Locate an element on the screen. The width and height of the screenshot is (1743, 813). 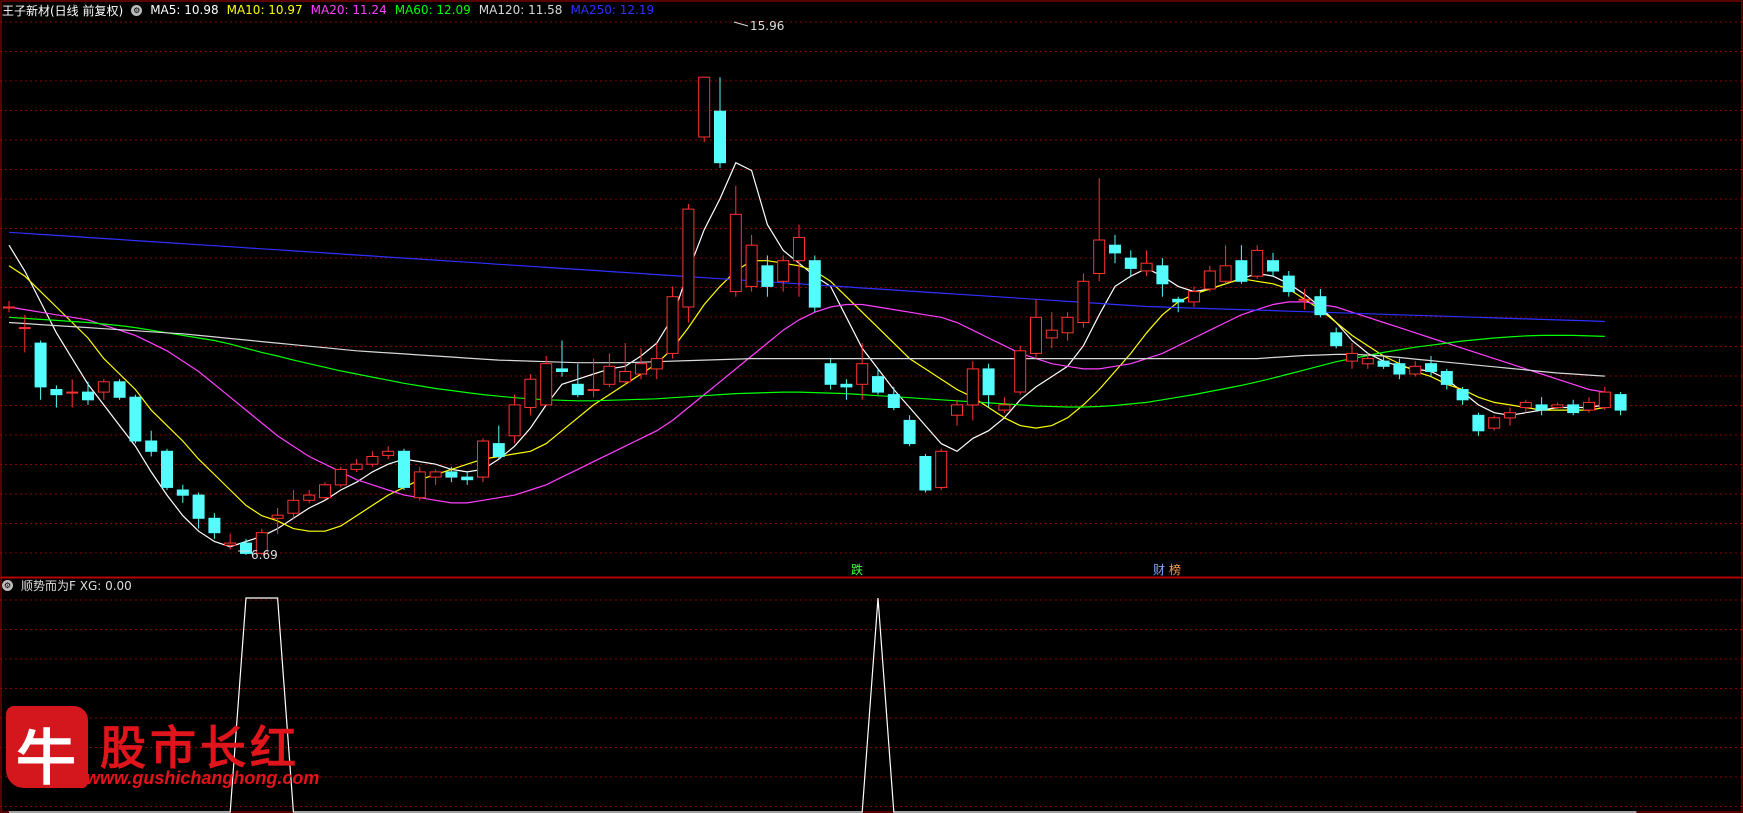
indicator-header: ⚙ 顺势而为F XG: 0.00 is located at coordinates (66, 585).